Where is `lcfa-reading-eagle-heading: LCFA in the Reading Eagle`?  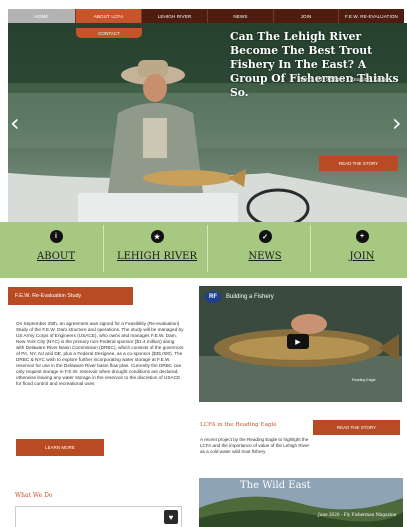 lcfa-reading-eagle-heading: LCFA in the Reading Eagle is located at coordinates (238, 425).